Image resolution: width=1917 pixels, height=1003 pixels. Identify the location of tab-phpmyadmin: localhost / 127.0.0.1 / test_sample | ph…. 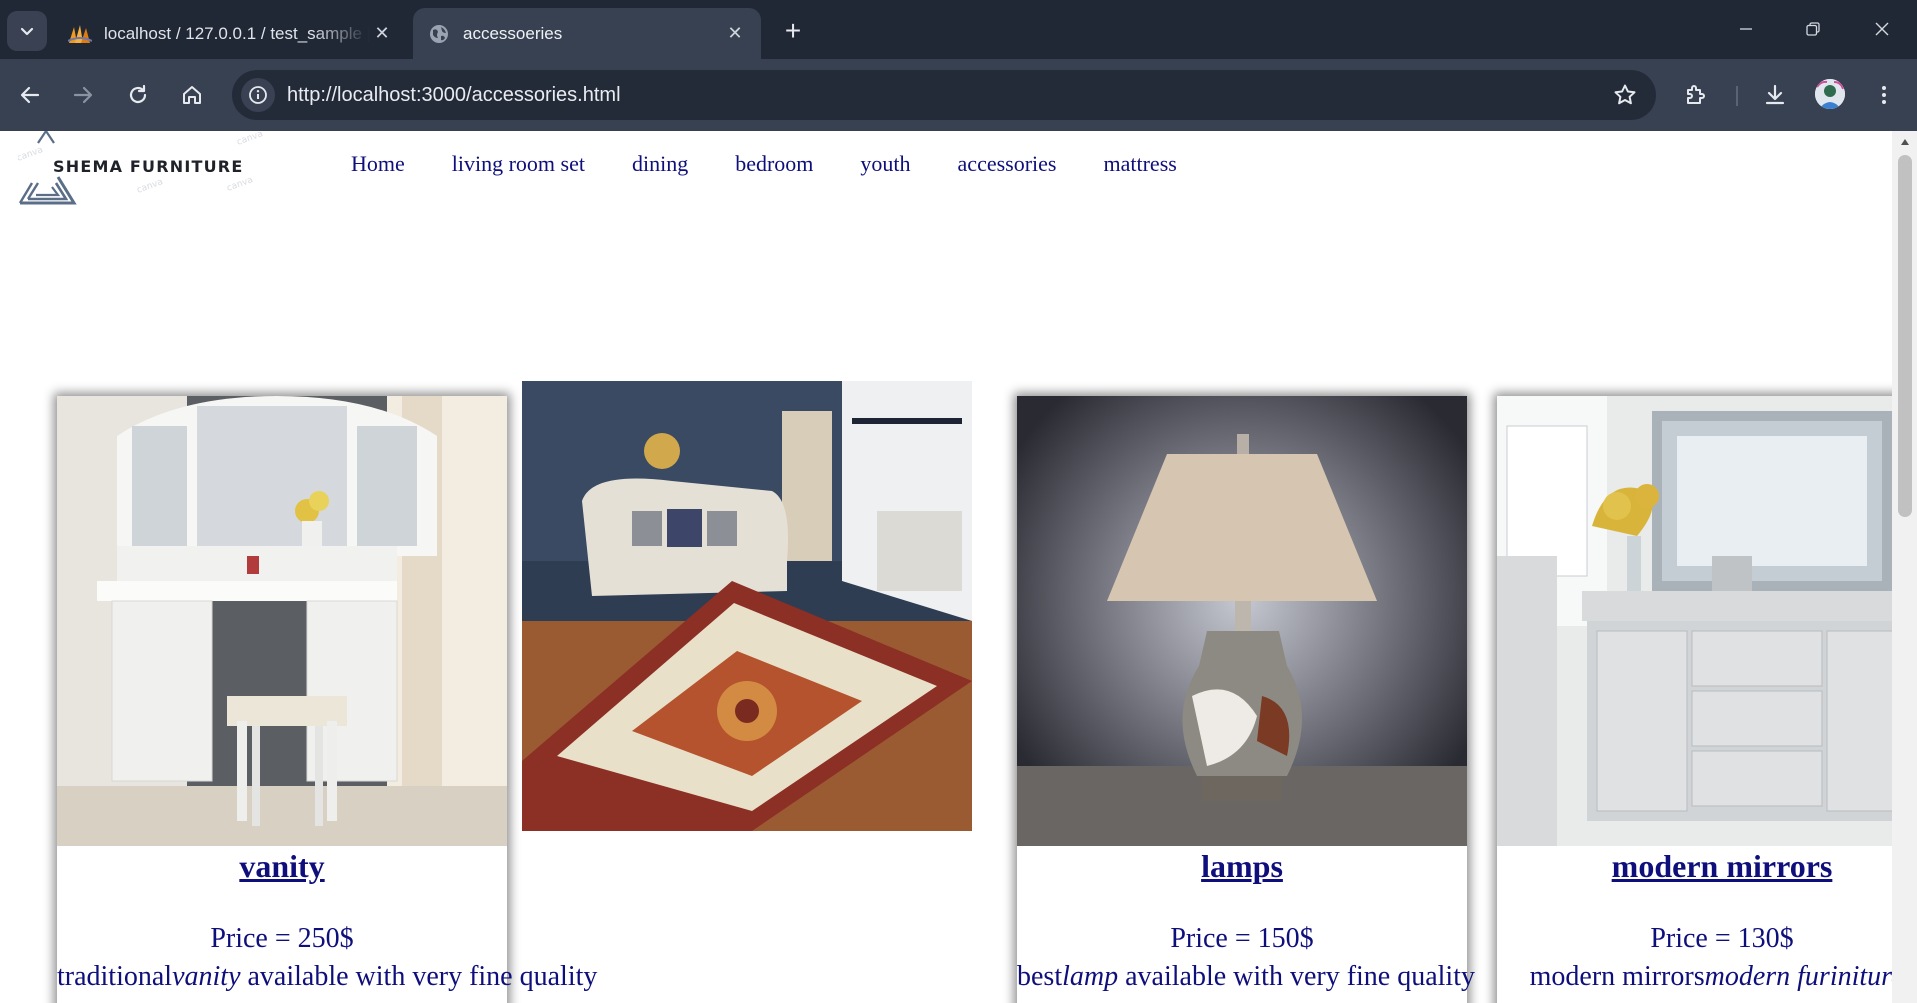
(231, 33).